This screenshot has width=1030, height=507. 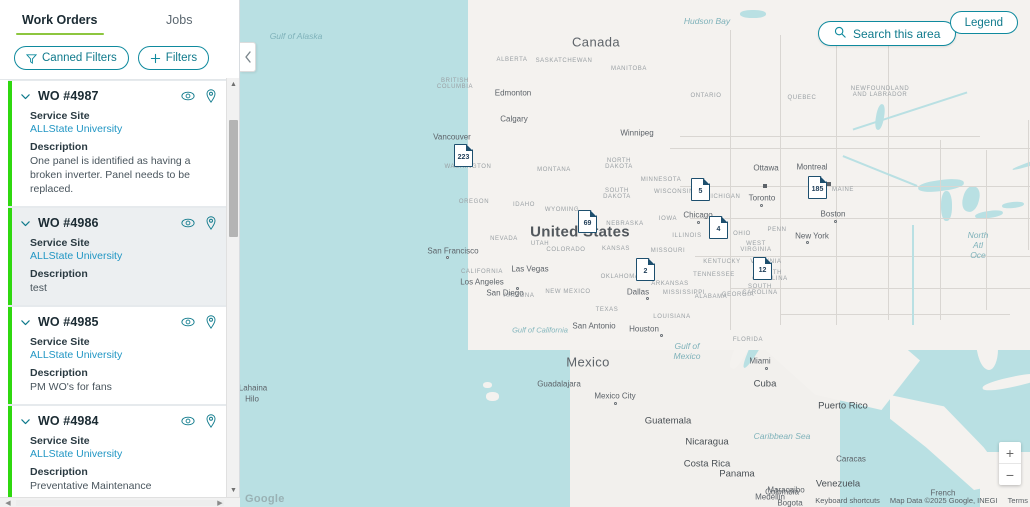 I want to click on sidebar-vertical-scrollbar: ▲ ▼, so click(x=232, y=287).